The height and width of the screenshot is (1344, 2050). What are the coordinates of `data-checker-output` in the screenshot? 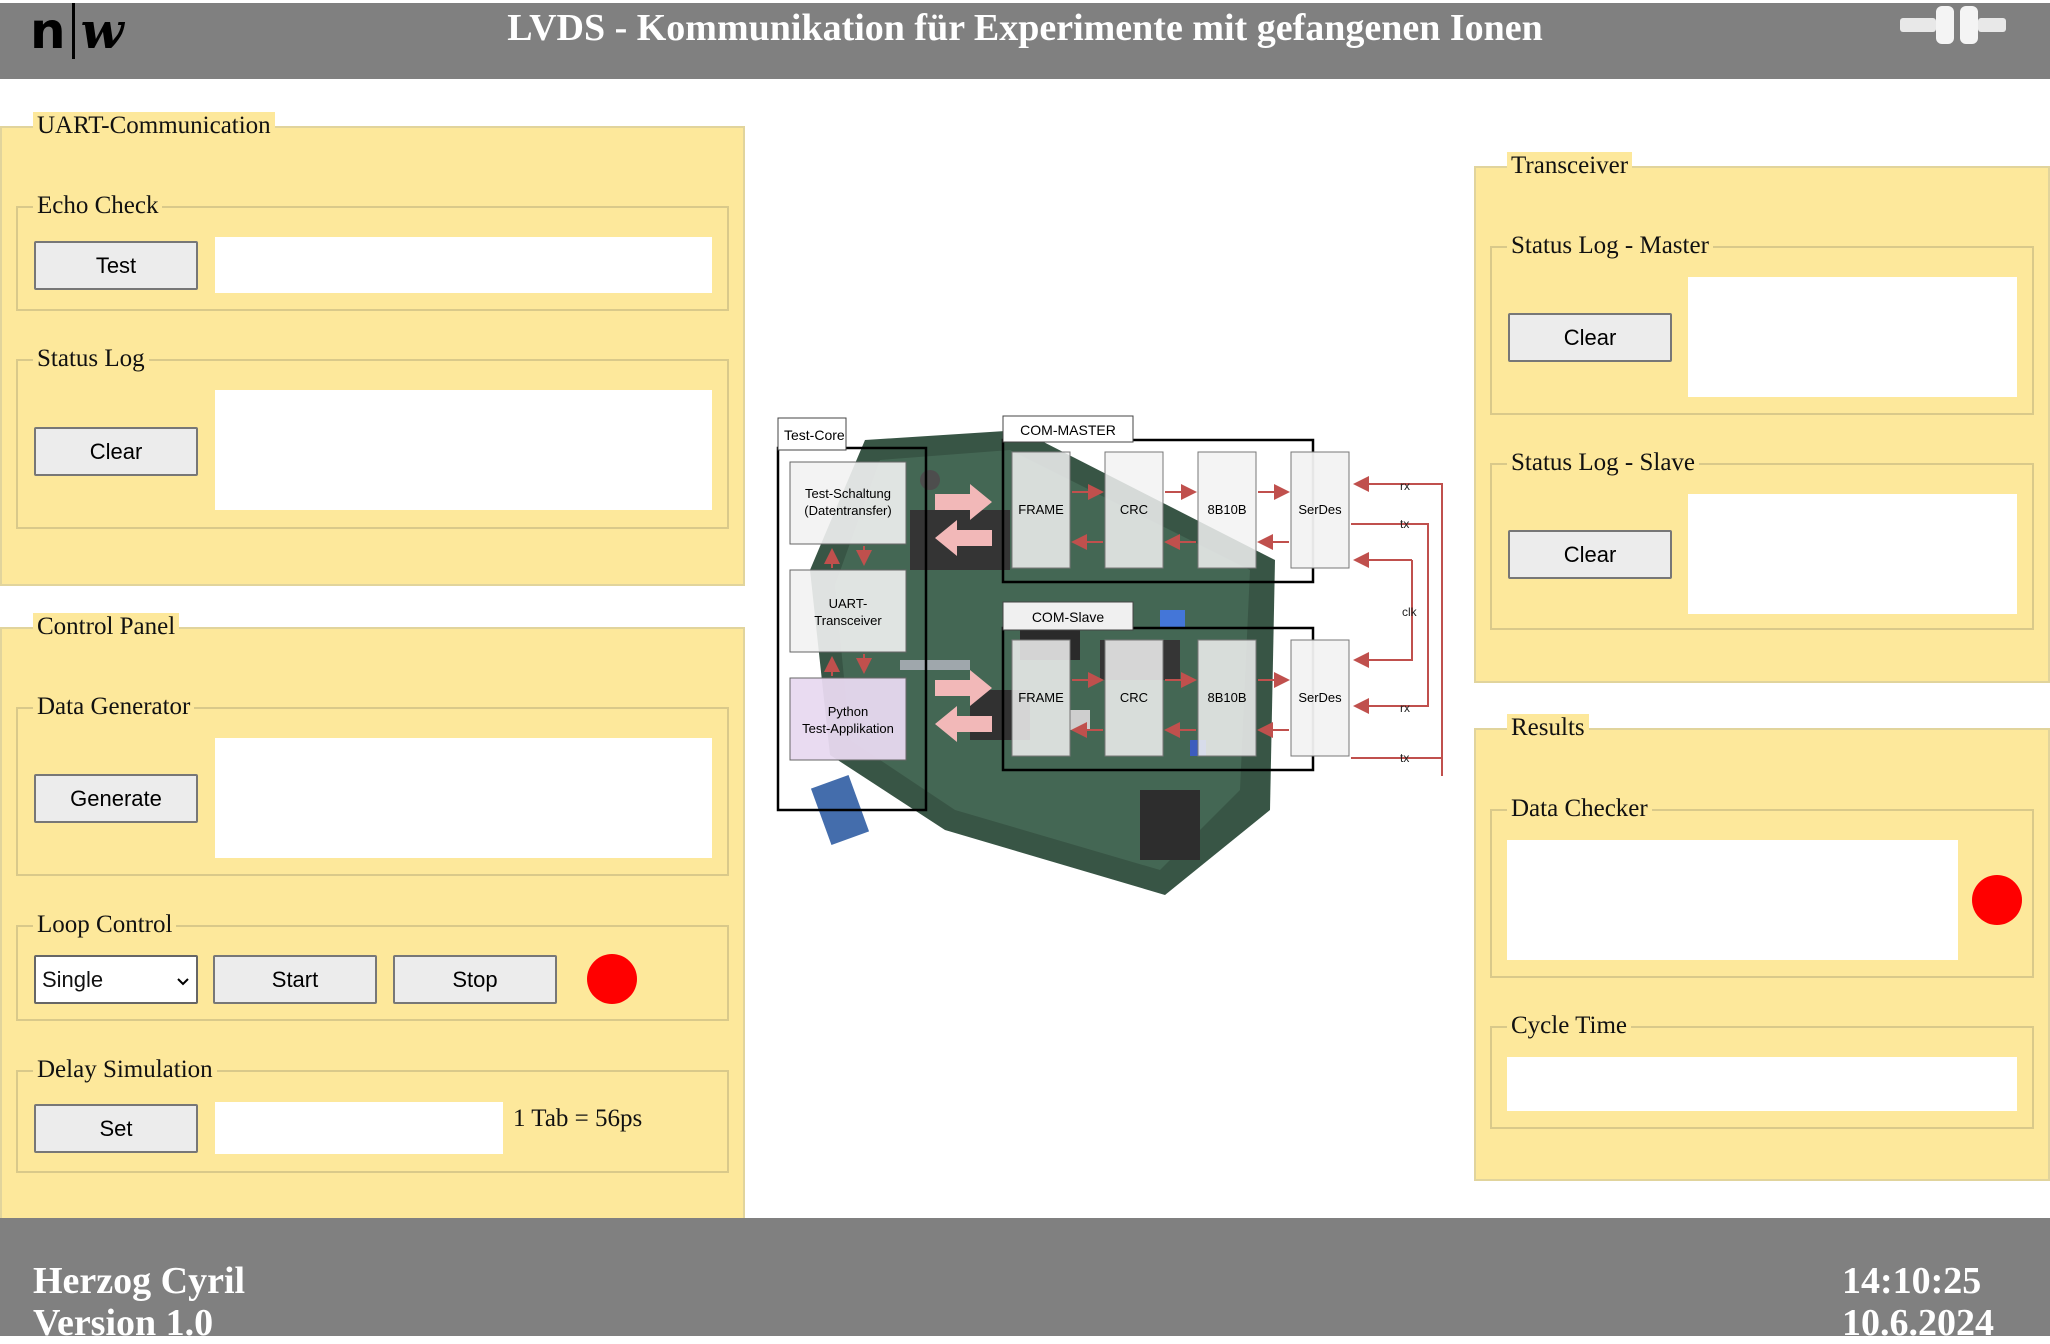 It's located at (1732, 900).